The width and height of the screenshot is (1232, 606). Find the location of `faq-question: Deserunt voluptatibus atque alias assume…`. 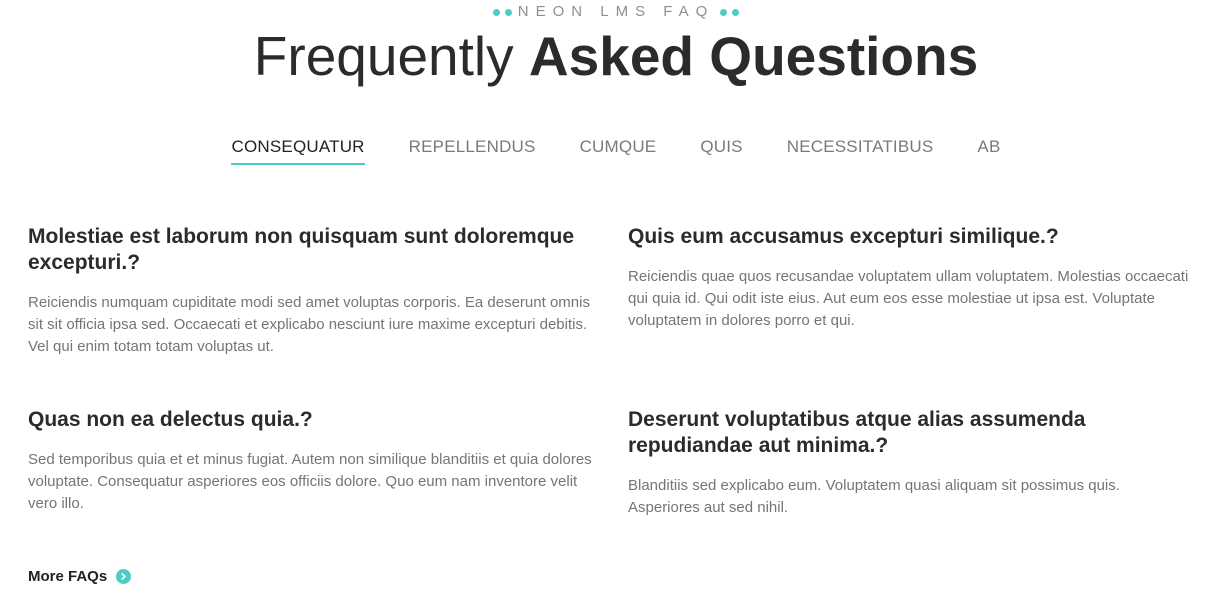

faq-question: Deserunt voluptatibus atque alias assume… is located at coordinates (857, 432).